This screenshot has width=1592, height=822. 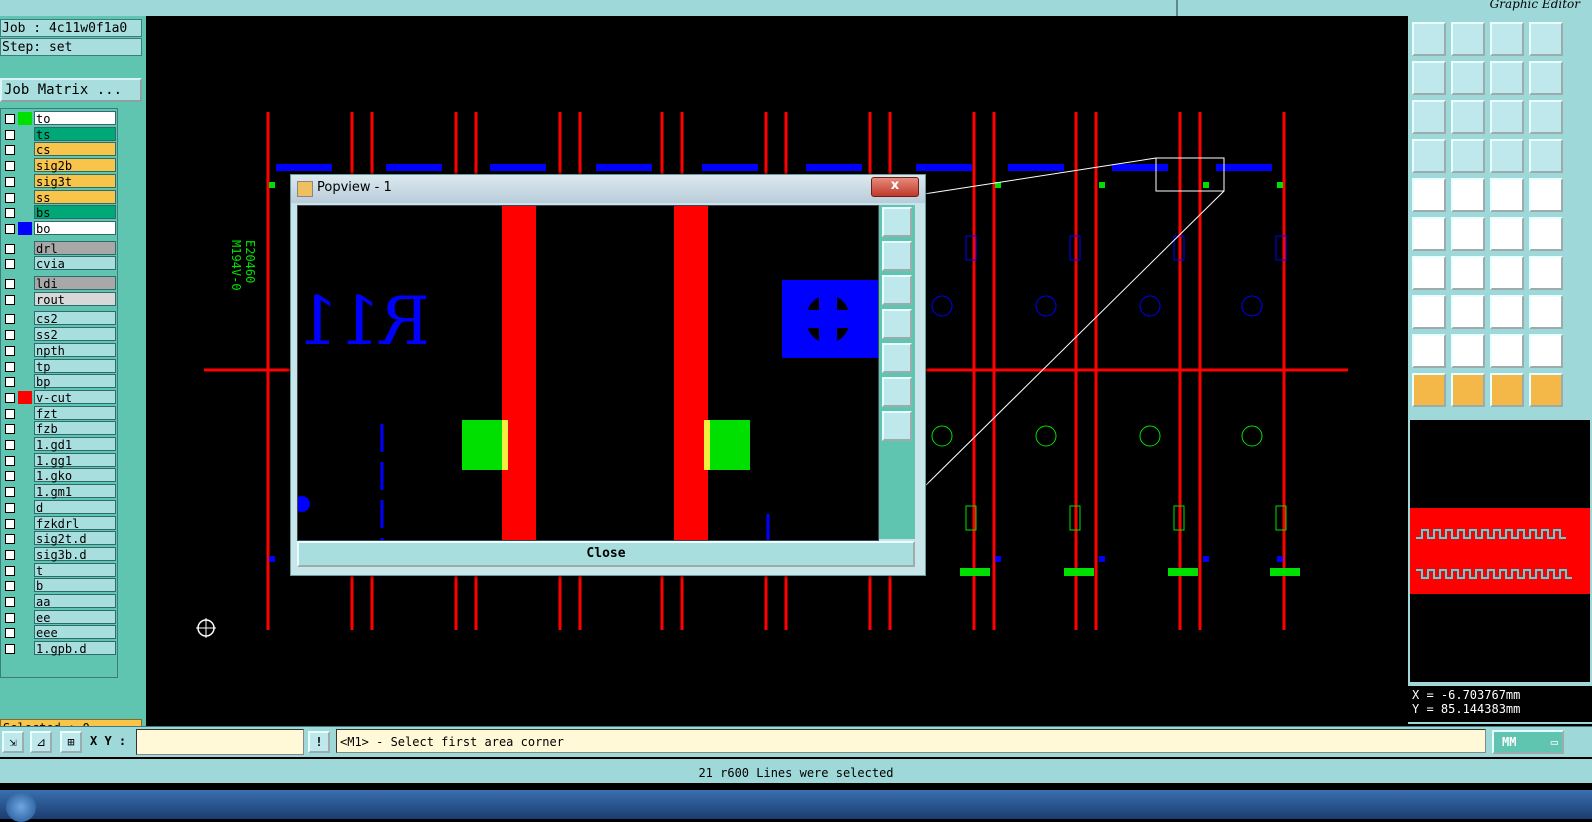 I want to click on layer-row: 1.gd1, so click(x=60, y=444).